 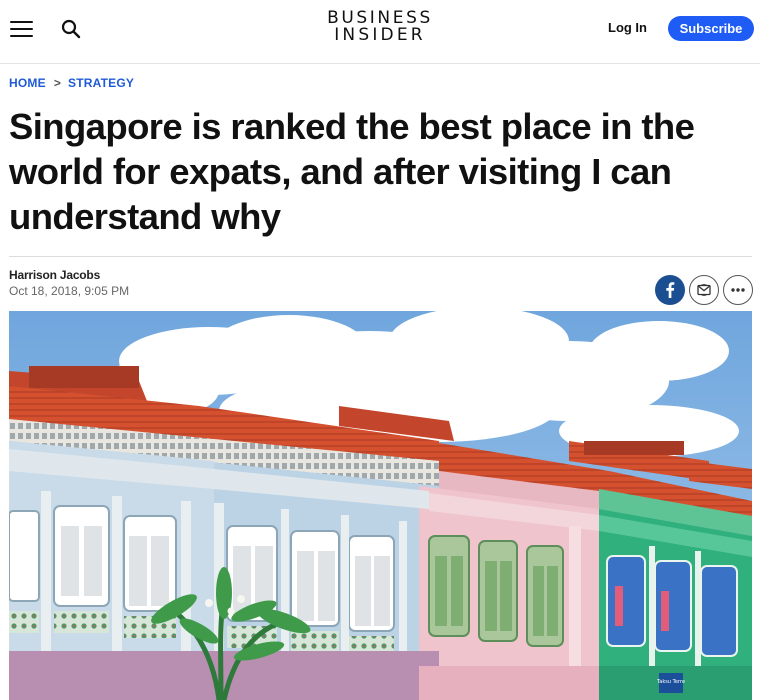 I want to click on breadcrumb: HOME > STRATEGY, so click(x=71, y=83).